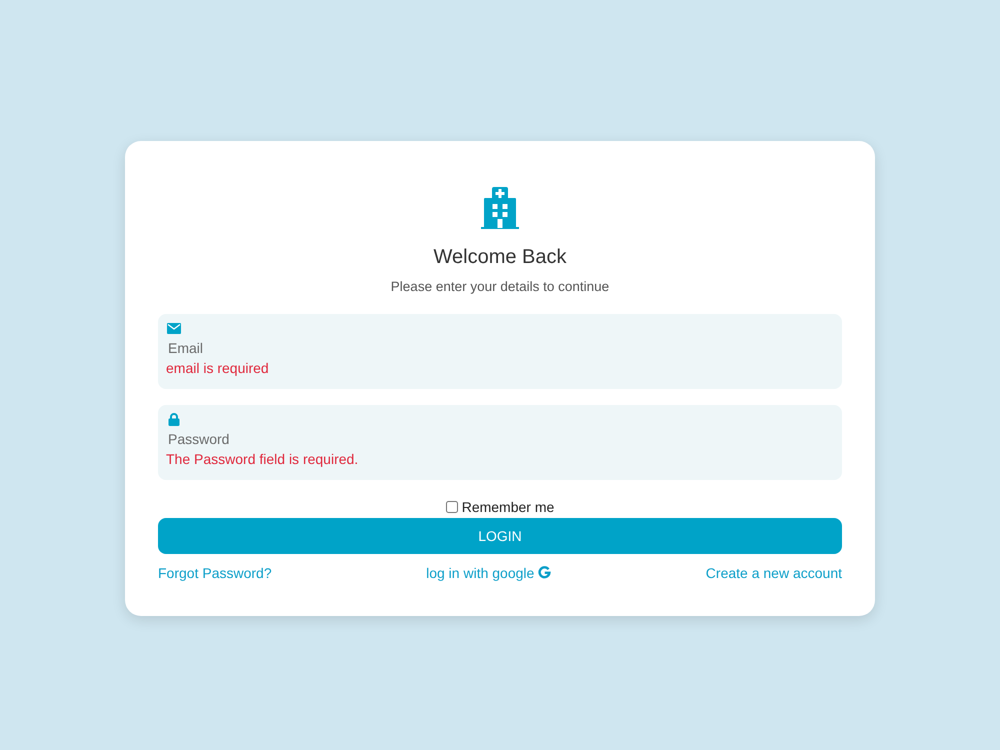 Image resolution: width=1000 pixels, height=750 pixels. Describe the element at coordinates (174, 419) in the screenshot. I see `lock-icon` at that location.